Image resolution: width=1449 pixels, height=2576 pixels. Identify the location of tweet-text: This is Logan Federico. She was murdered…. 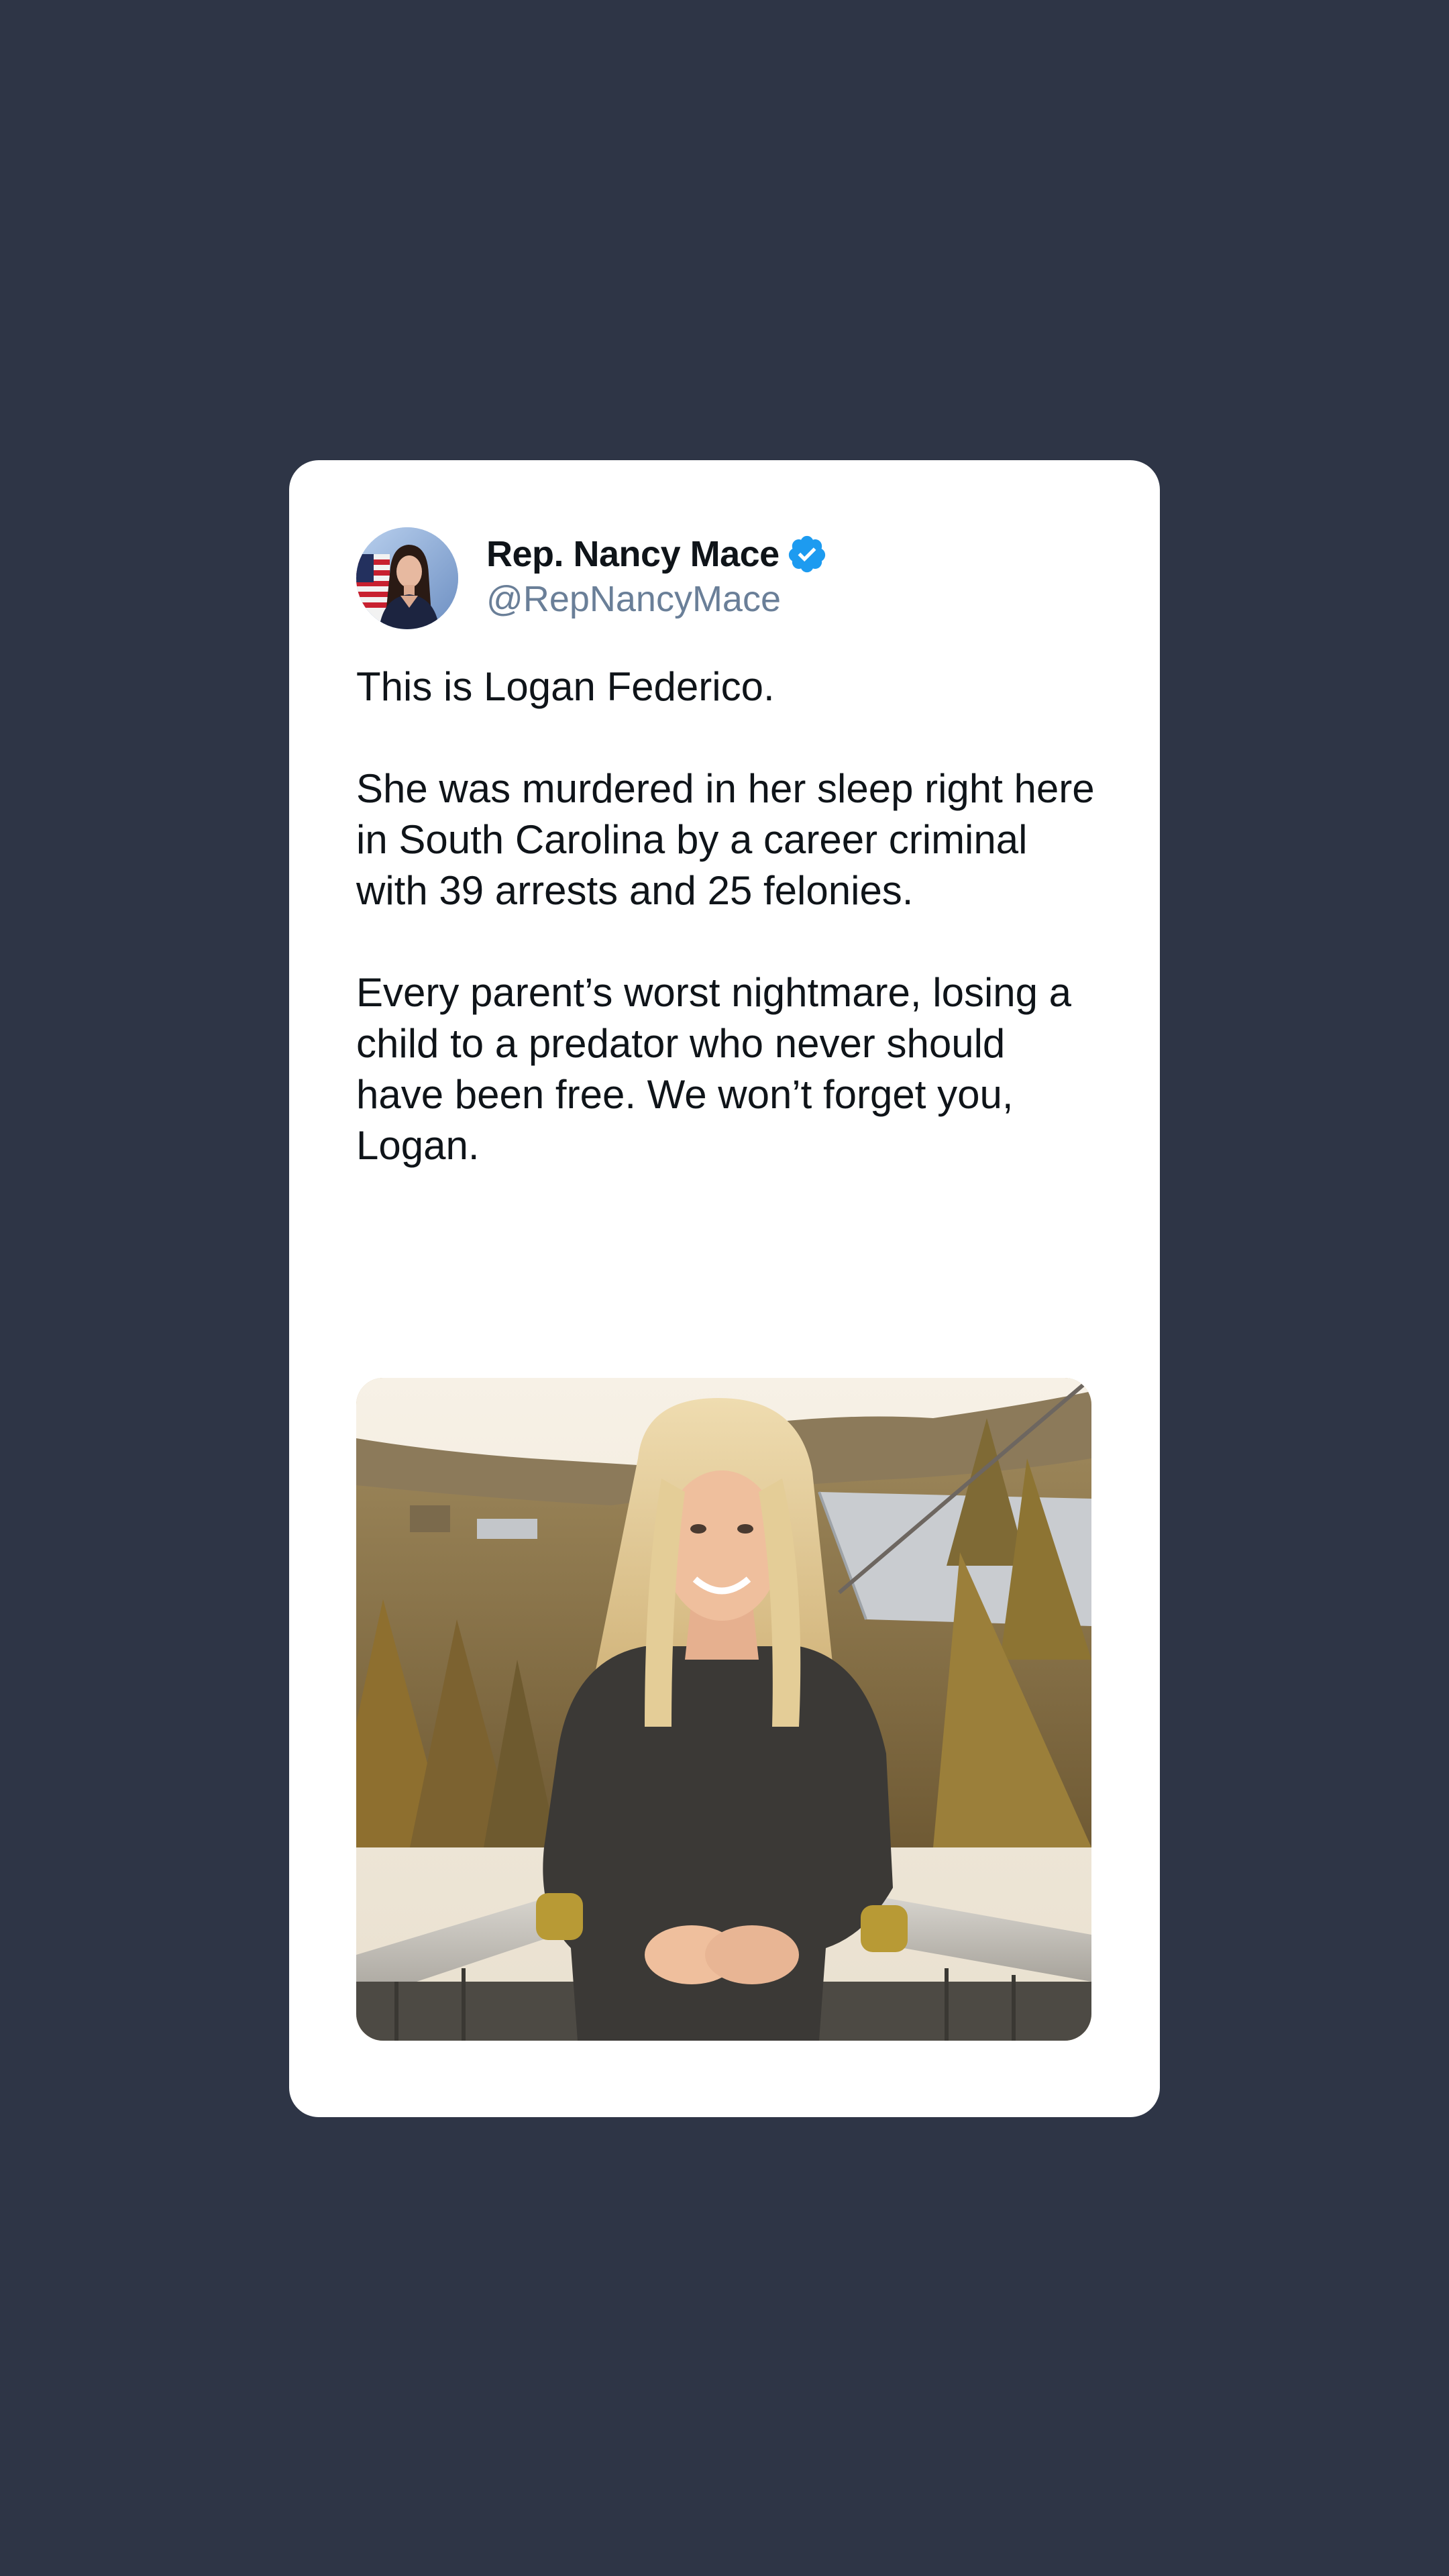
(728, 916).